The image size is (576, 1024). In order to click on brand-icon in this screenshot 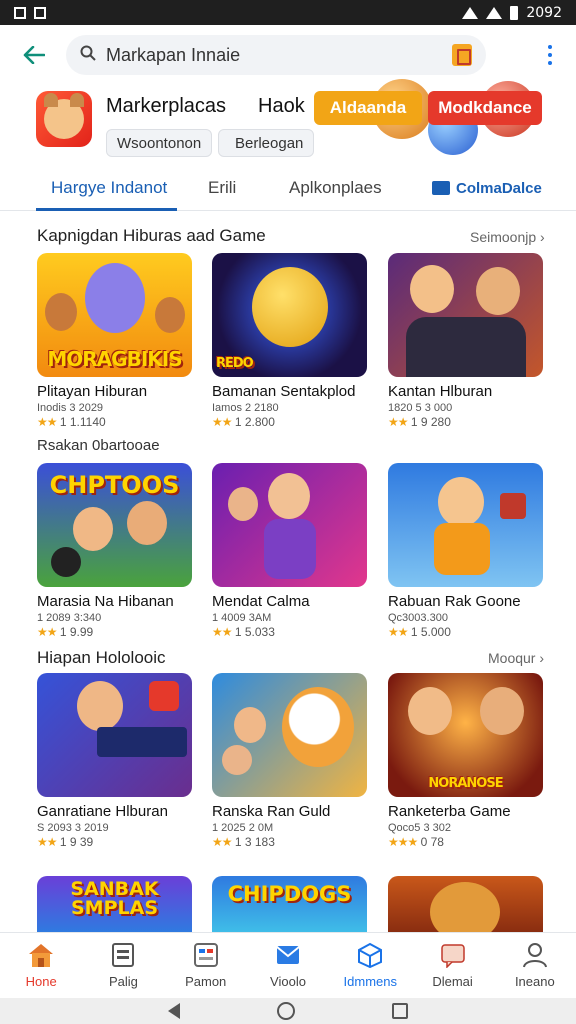, I will do `click(441, 188)`.